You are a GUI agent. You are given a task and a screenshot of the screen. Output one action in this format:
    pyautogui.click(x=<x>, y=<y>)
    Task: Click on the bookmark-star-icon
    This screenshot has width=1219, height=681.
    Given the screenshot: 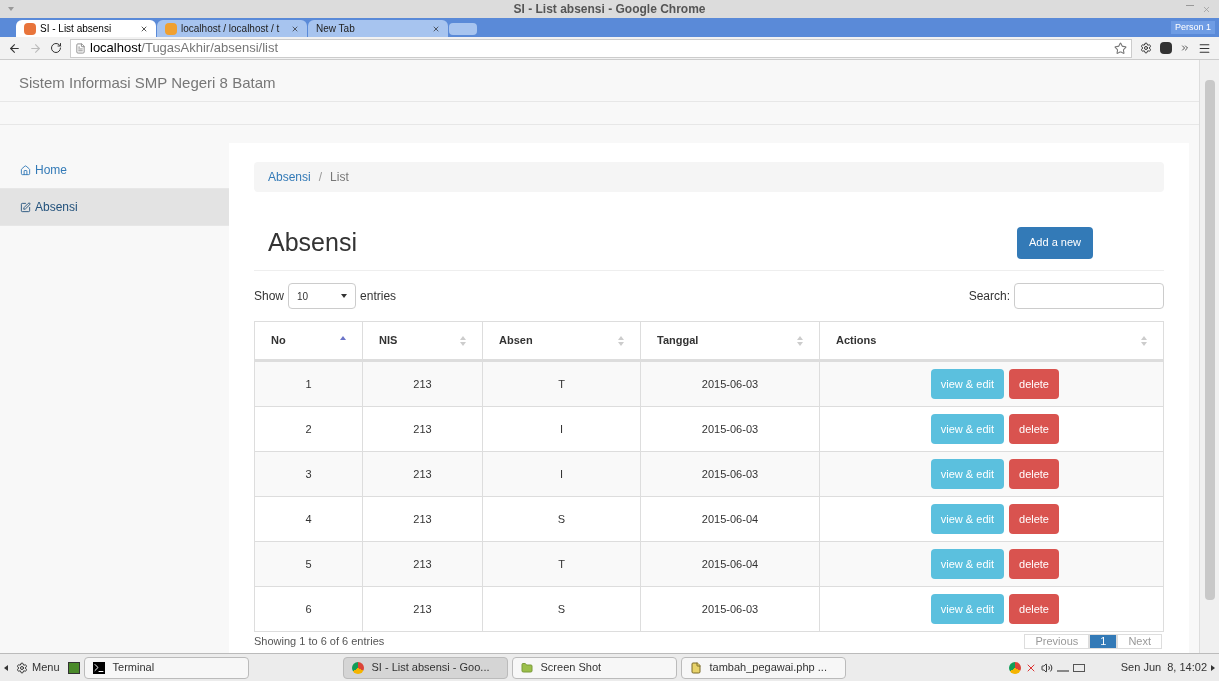 What is the action you would take?
    pyautogui.click(x=1120, y=48)
    